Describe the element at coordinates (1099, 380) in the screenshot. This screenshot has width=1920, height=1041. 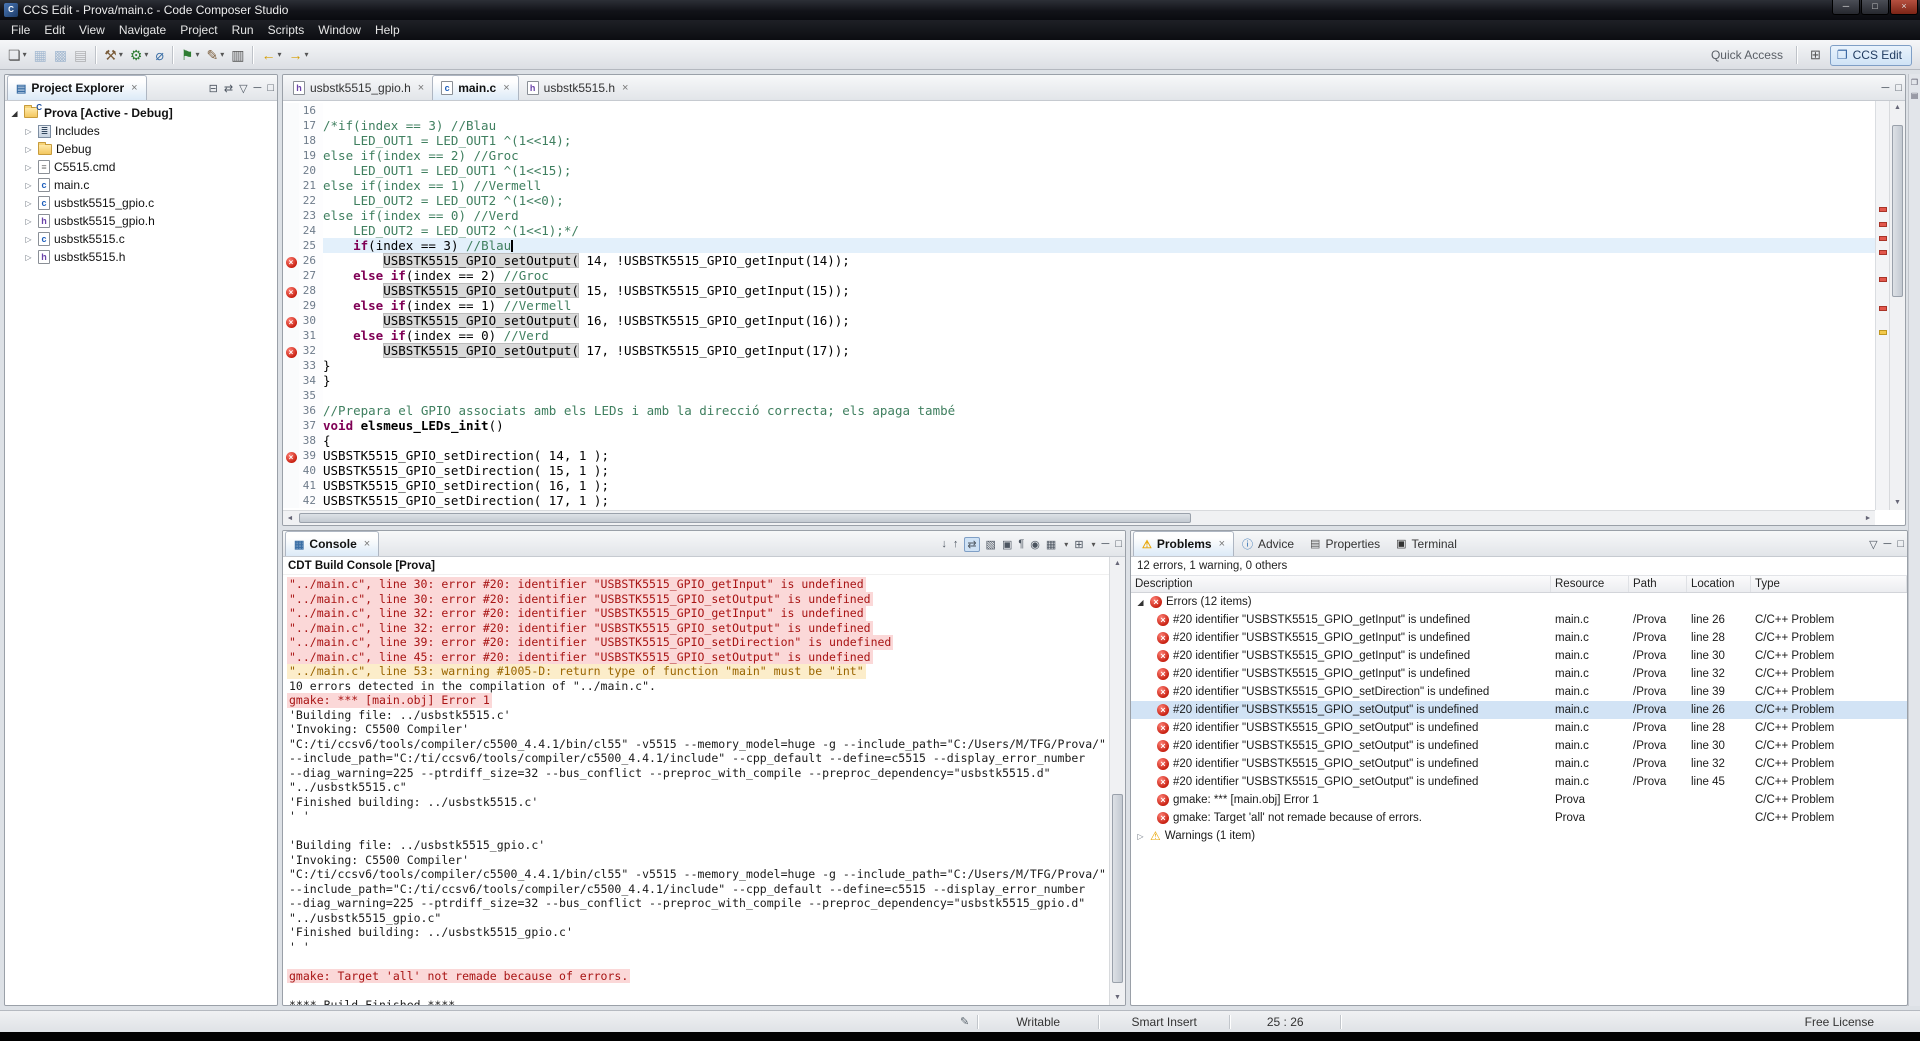
I see `code-text: }` at that location.